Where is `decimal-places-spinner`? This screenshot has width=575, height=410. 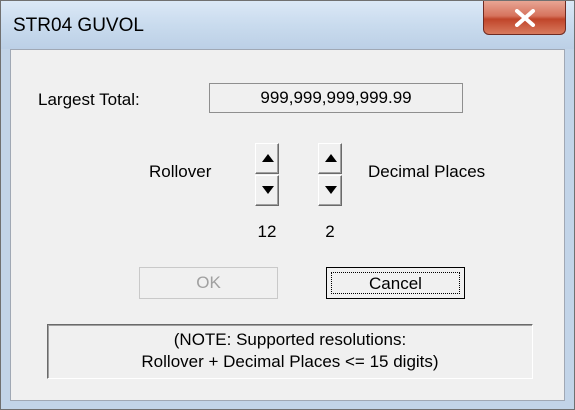 decimal-places-spinner is located at coordinates (330, 175).